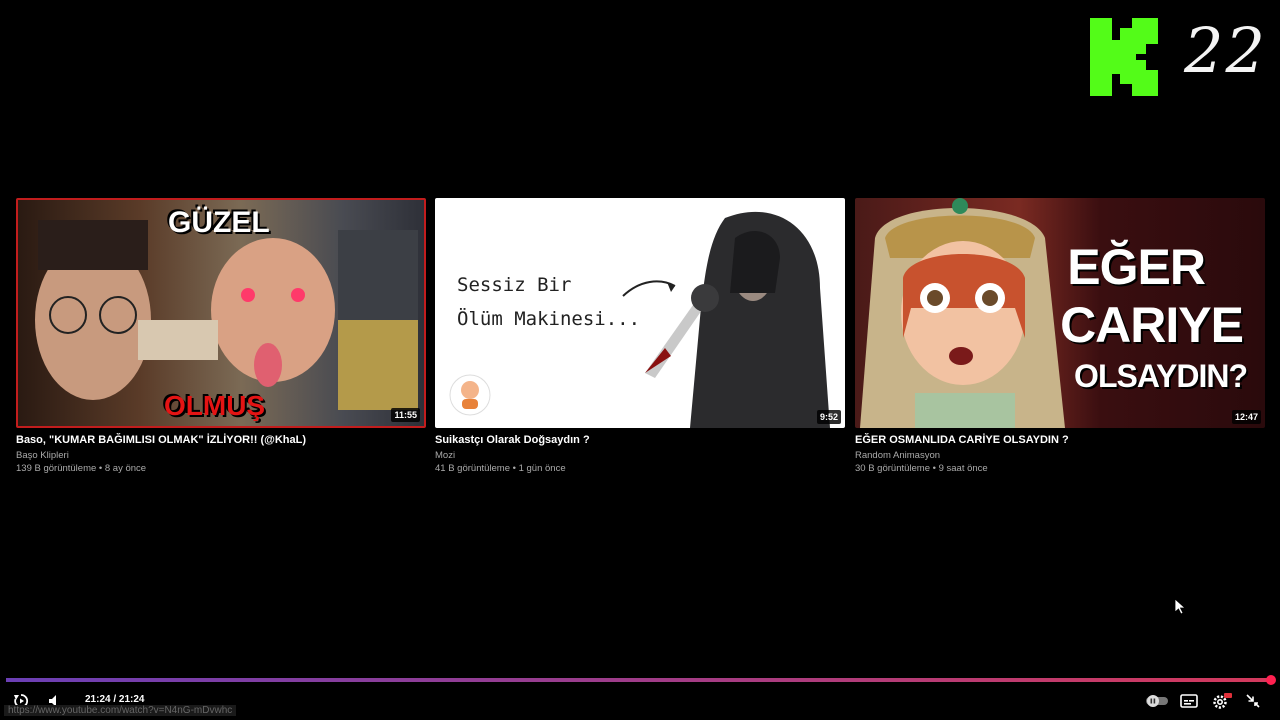  I want to click on subtitles-icon, so click(1189, 701).